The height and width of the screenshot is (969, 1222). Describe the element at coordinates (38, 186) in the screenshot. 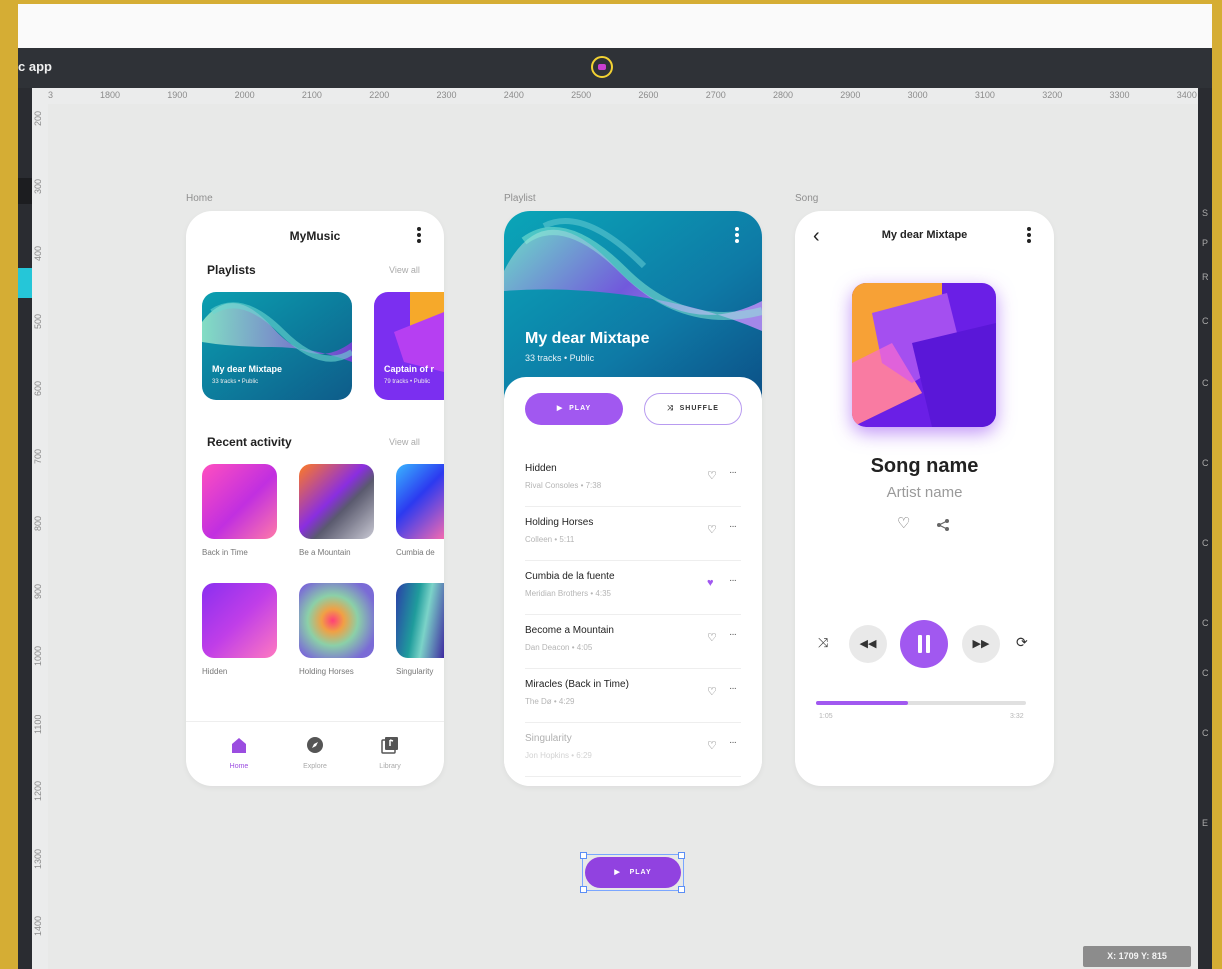

I see `ruler-tick: 300` at that location.